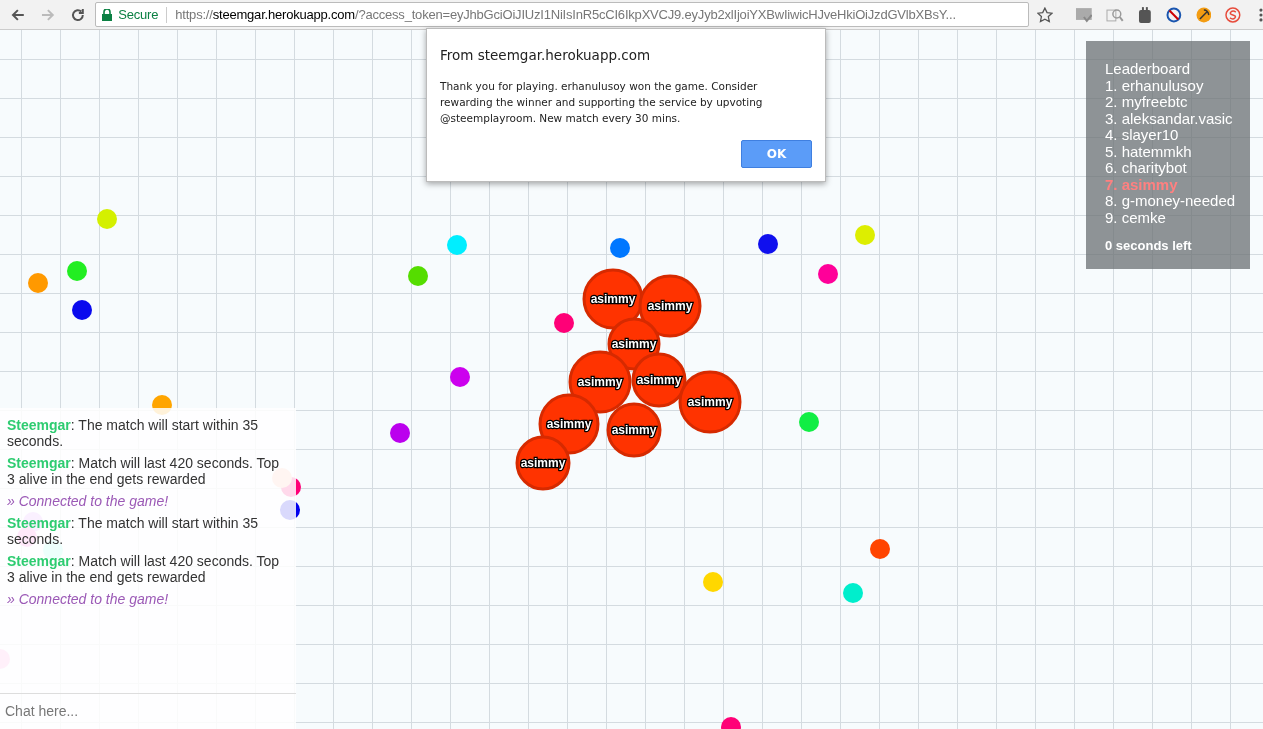  I want to click on magnifier-icon, so click(1115, 14).